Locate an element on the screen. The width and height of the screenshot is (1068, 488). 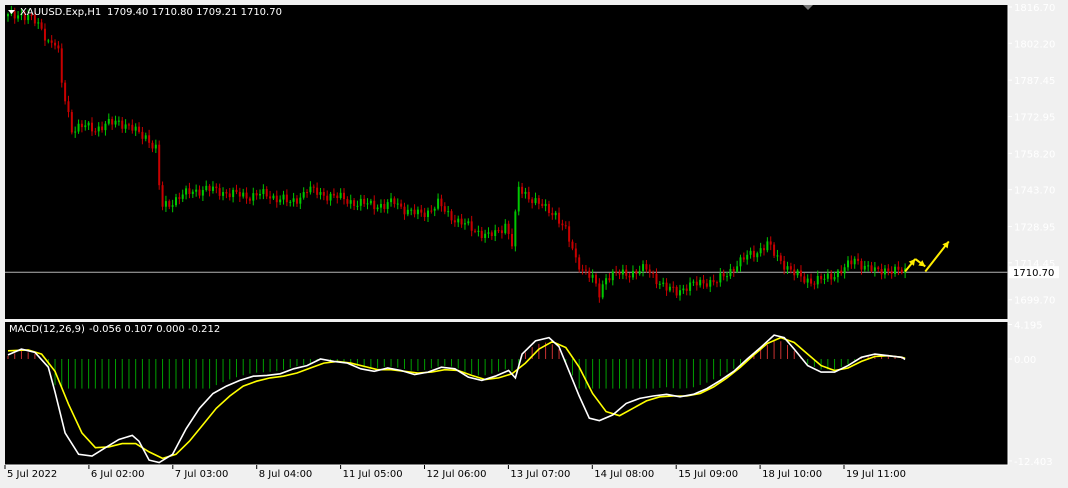
time-tick-label: 18 Jul 10:00 is located at coordinates (792, 474).